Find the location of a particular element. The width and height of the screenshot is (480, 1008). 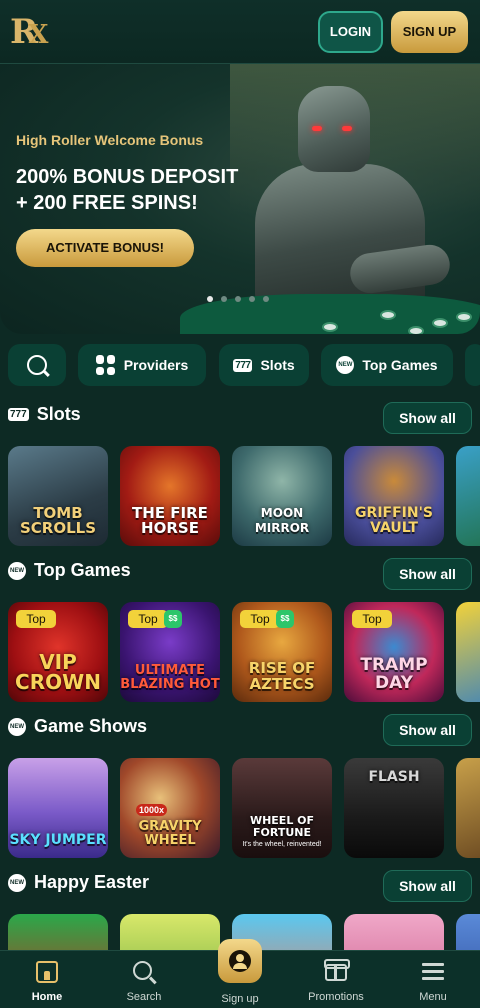

logo-mark: X is located at coordinates (38, 35).